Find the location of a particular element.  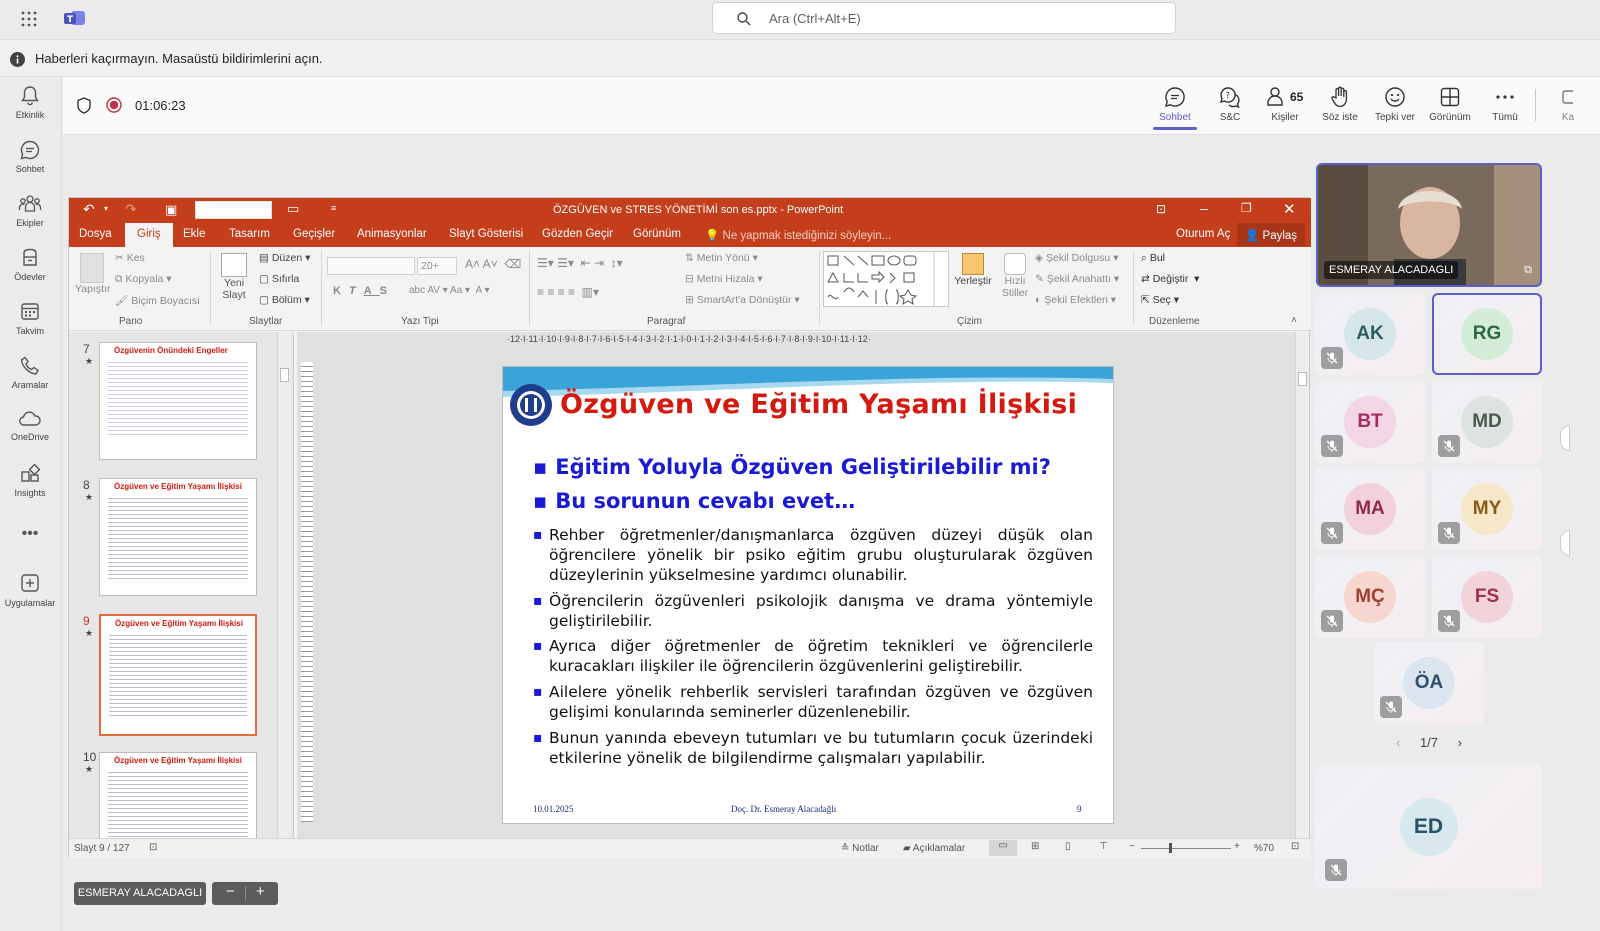

zoom-out-button: − is located at coordinates (230, 891).